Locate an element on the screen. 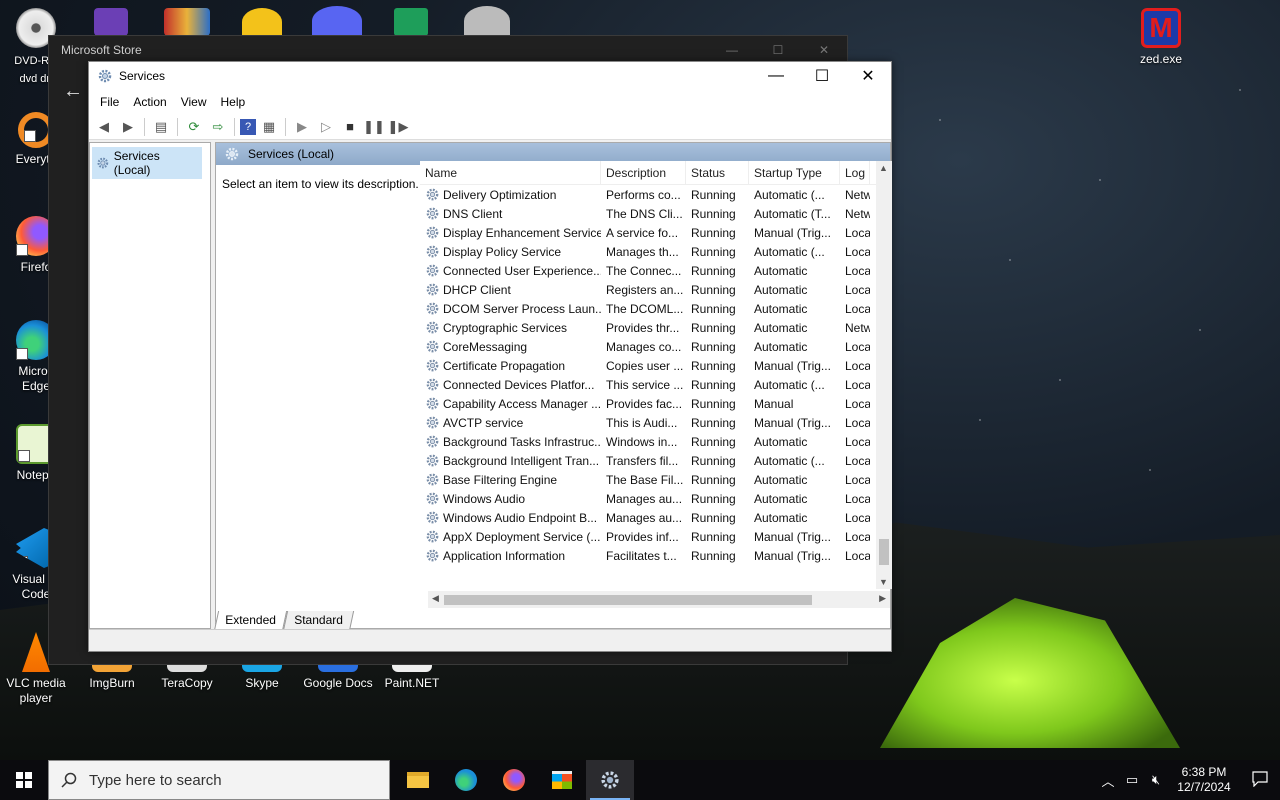 The image size is (1280, 800). column-status: Status is located at coordinates (717, 172).